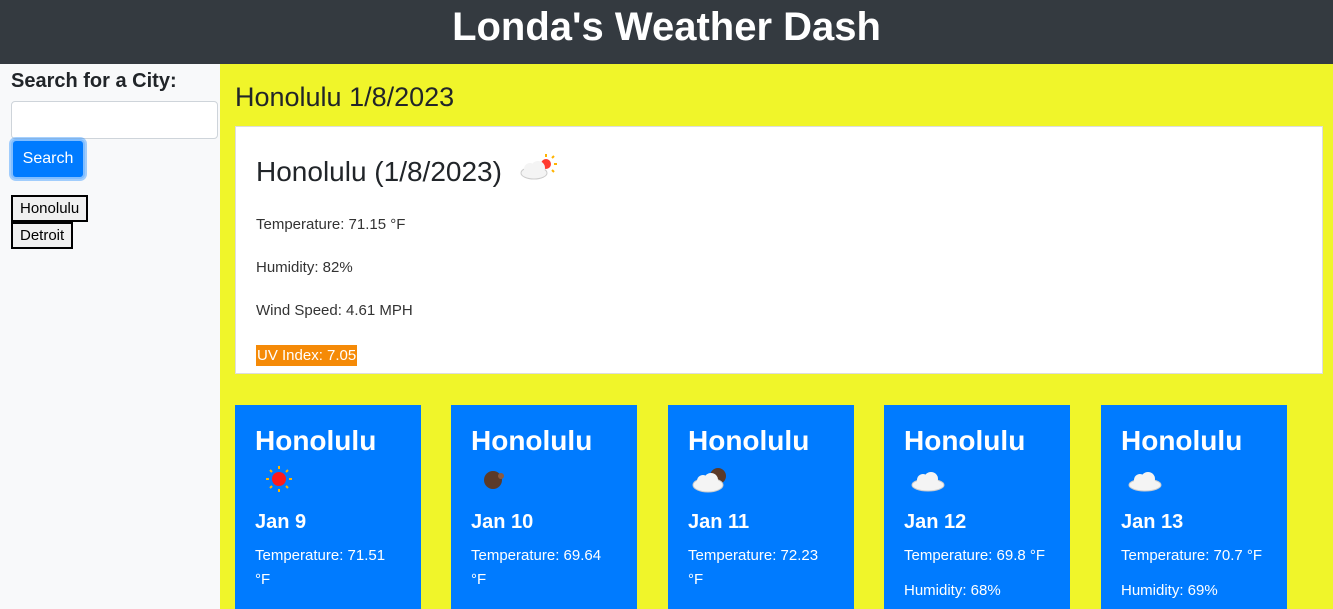 Image resolution: width=1333 pixels, height=609 pixels. I want to click on forecast-temperature: Temperature: 71.51 °F, so click(320, 567).